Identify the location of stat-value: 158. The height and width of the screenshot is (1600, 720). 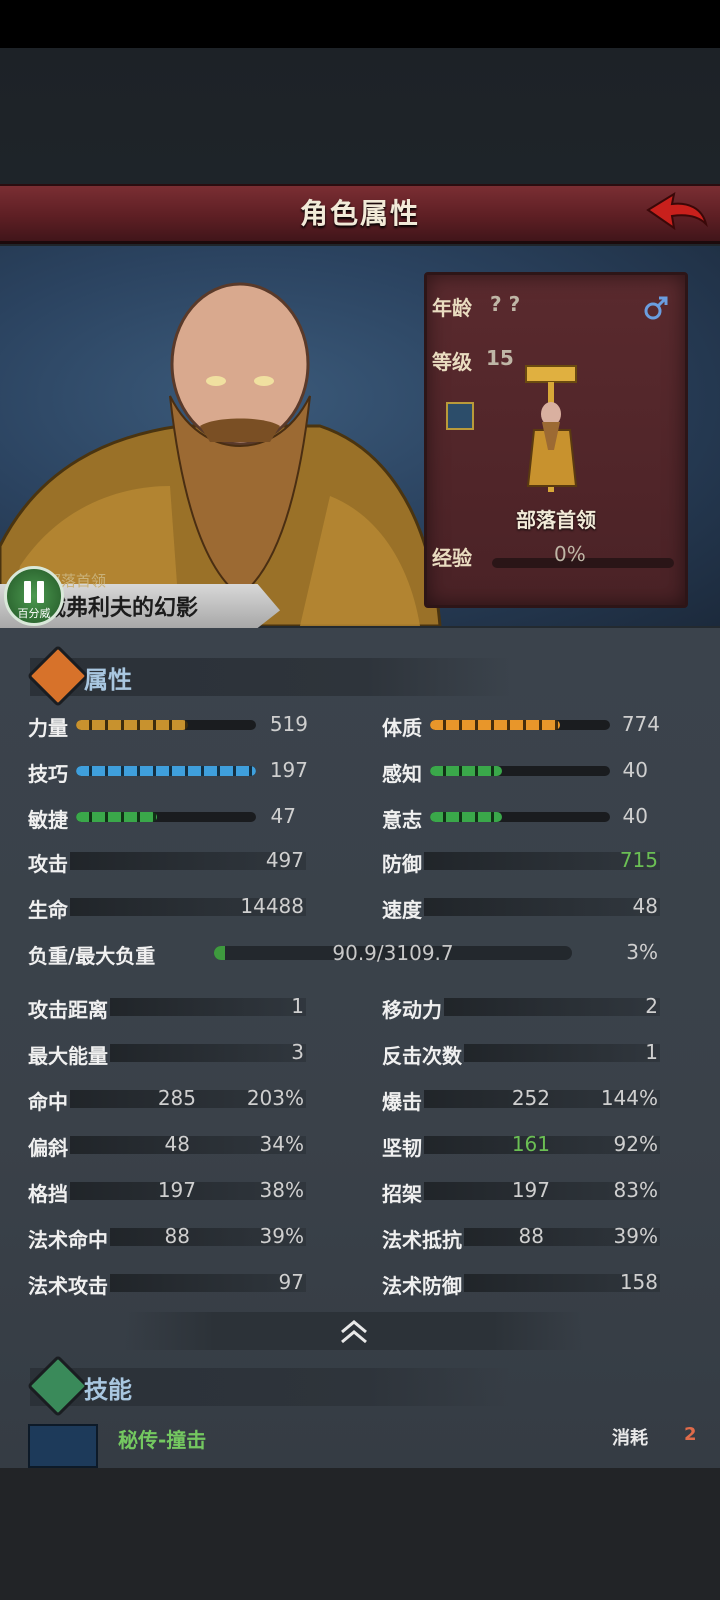
(638, 1282).